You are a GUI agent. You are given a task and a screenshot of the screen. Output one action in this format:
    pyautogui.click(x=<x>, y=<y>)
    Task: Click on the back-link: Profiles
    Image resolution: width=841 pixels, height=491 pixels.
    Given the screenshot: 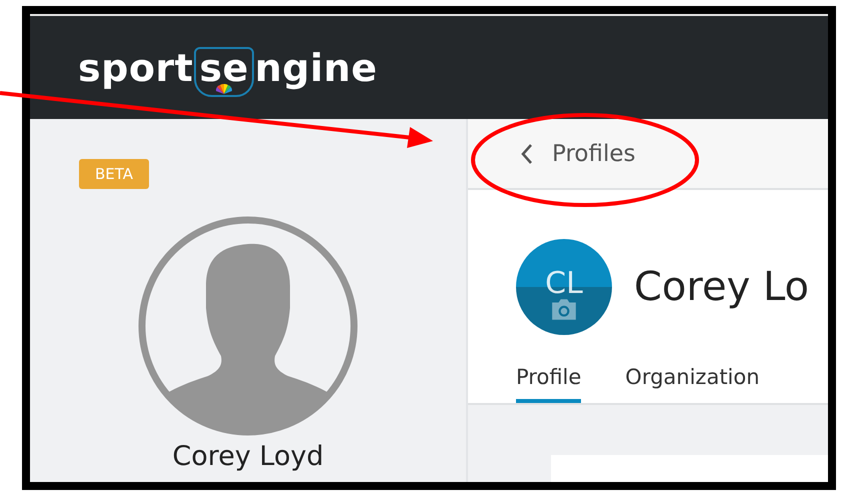 What is the action you would take?
    pyautogui.click(x=578, y=153)
    